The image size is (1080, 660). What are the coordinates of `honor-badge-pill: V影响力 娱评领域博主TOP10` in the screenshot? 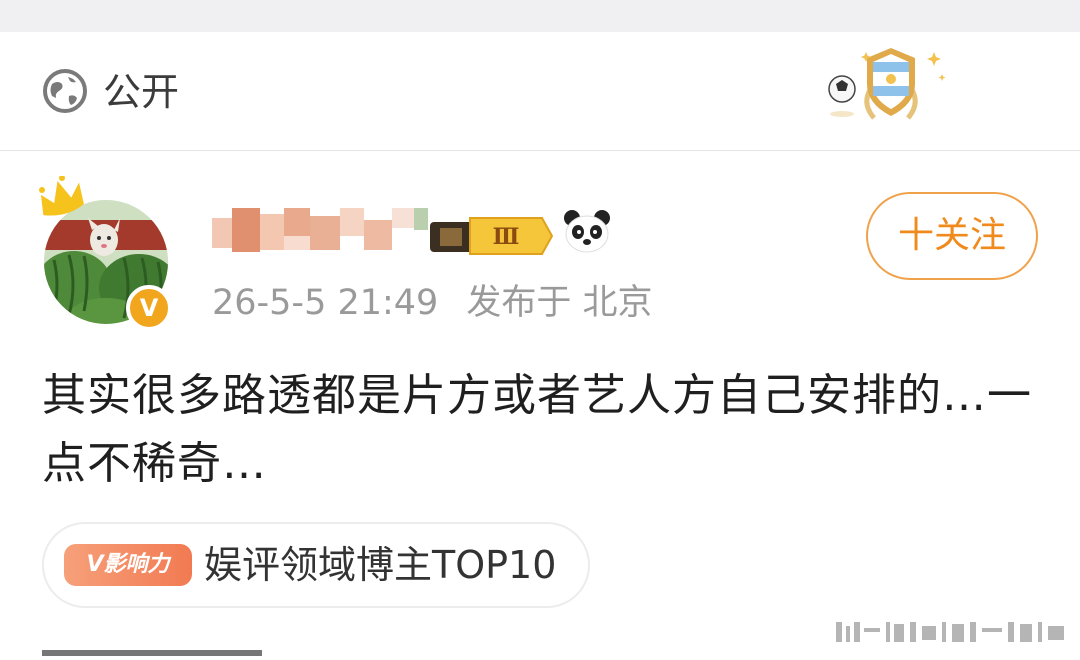 It's located at (316, 565).